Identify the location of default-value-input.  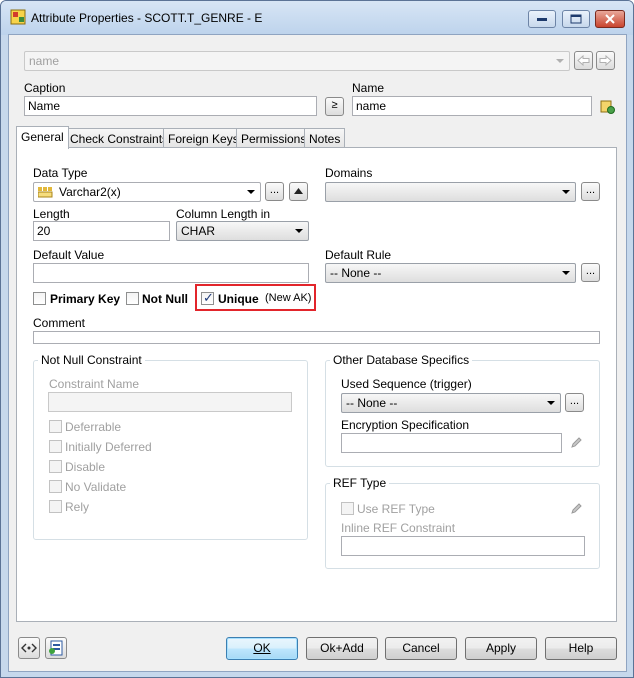
(171, 273).